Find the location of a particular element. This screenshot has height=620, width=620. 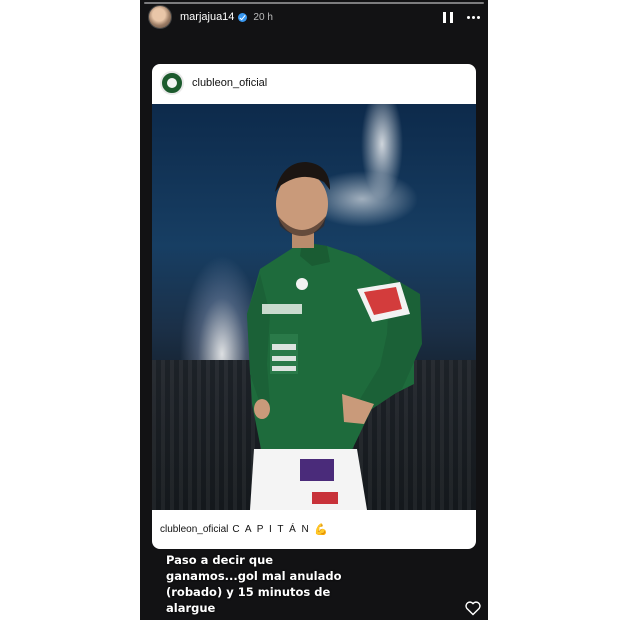

shared-post-account: clubleon_oficial is located at coordinates (229, 83).